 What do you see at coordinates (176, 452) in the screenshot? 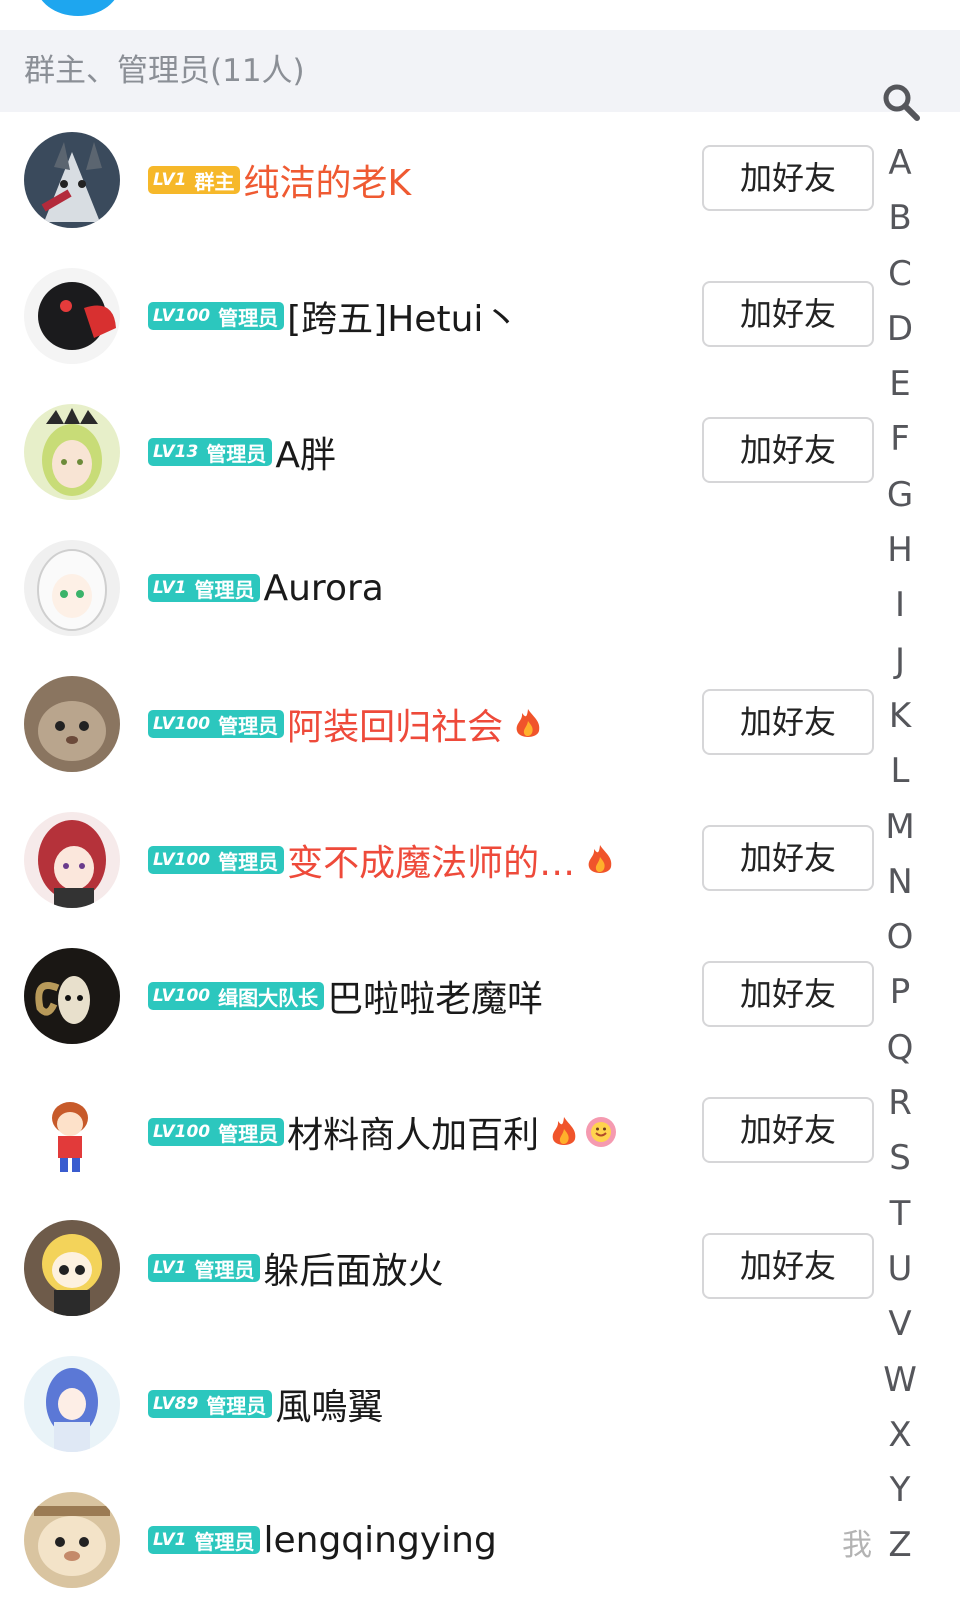
I see `level-label: LV13` at bounding box center [176, 452].